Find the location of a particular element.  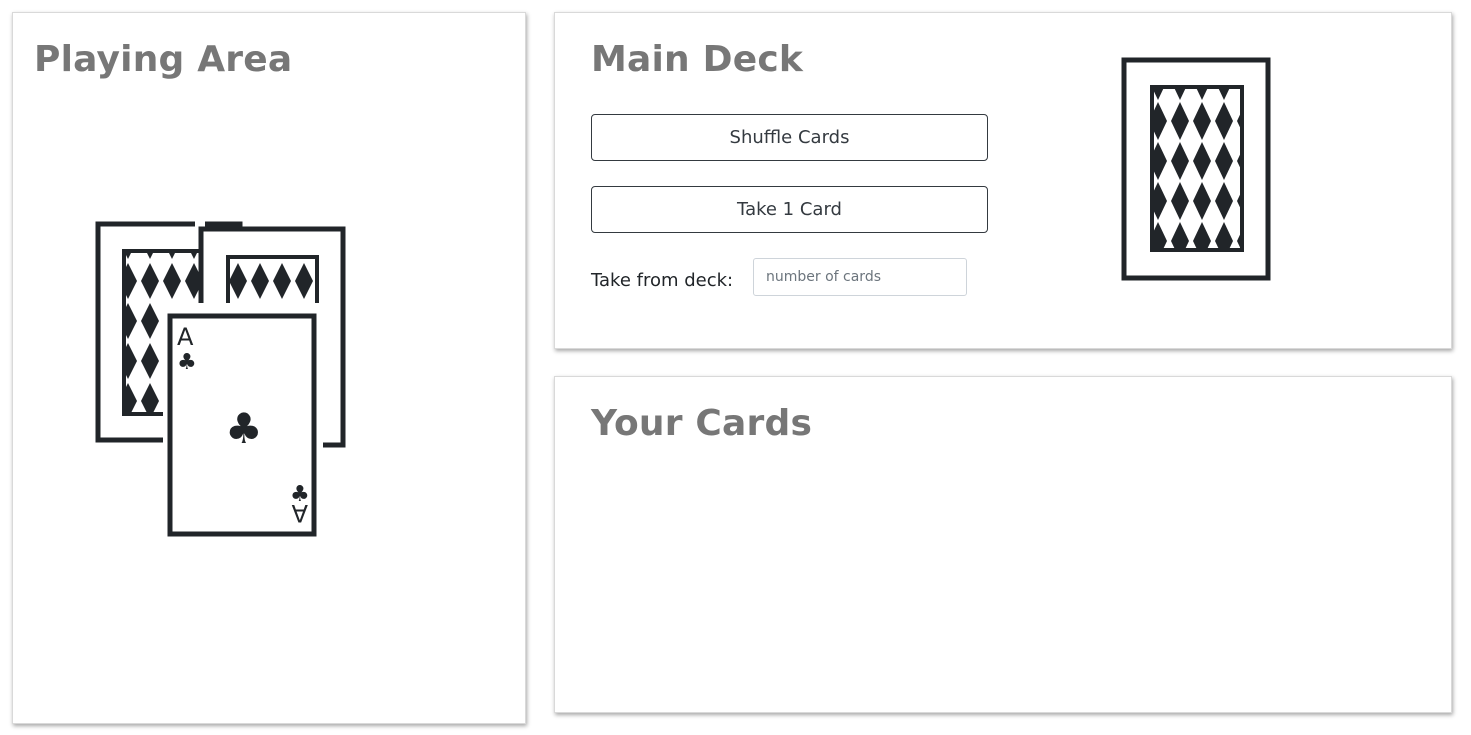

take-one-card-button: Take 1 Card is located at coordinates (789, 209).